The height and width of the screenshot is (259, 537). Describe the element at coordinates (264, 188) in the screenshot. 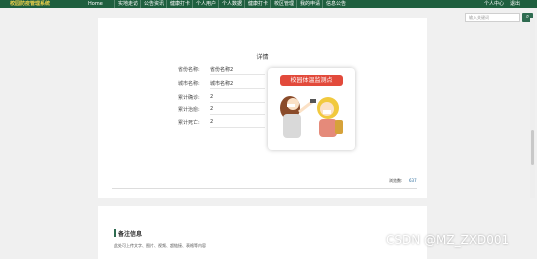

I see `section-divider` at that location.